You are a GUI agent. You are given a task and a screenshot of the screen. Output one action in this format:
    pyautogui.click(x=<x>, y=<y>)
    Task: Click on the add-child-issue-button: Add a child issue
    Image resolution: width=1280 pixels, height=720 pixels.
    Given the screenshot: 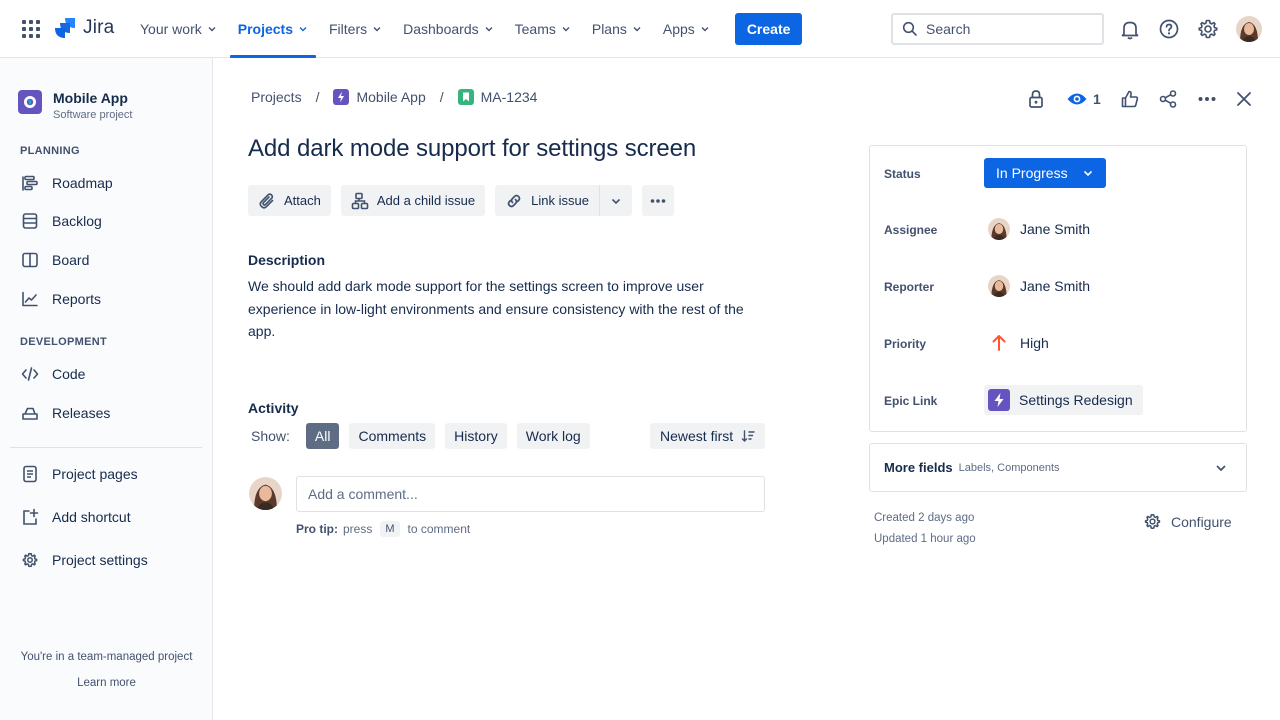 What is the action you would take?
    pyautogui.click(x=413, y=200)
    